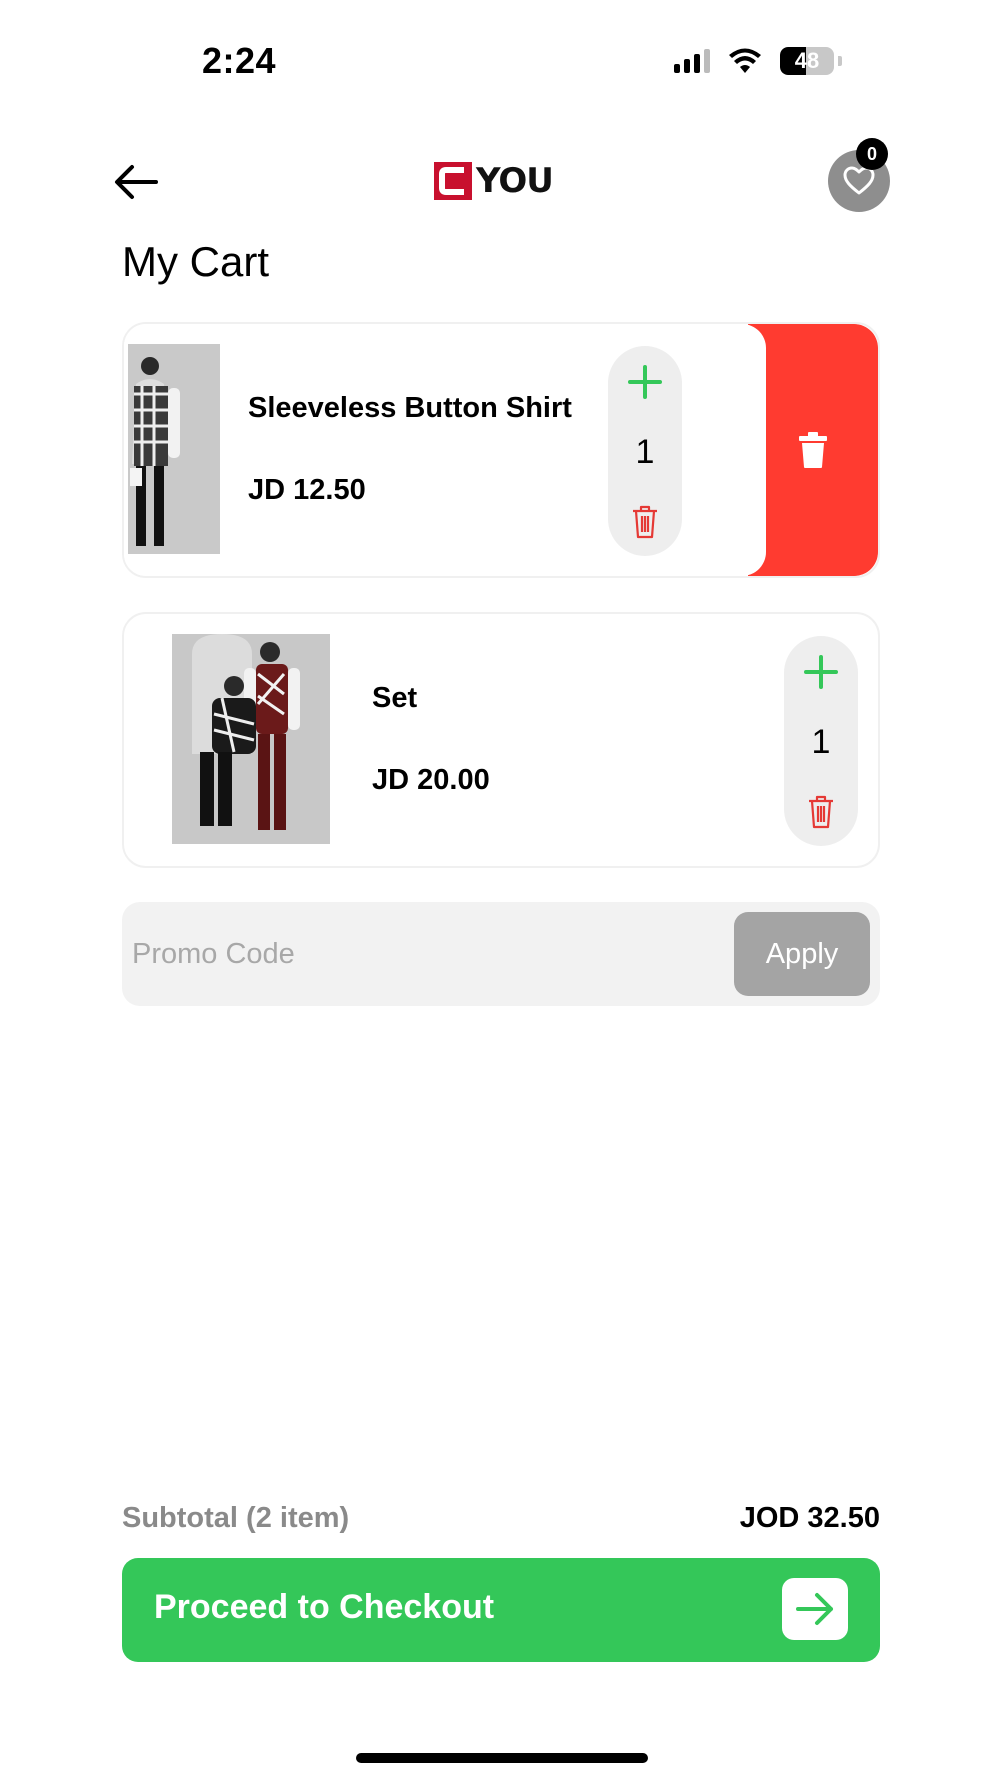 This screenshot has width=1000, height=1778. What do you see at coordinates (809, 1518) in the screenshot?
I see `subtotal-value: JOD 32.50` at bounding box center [809, 1518].